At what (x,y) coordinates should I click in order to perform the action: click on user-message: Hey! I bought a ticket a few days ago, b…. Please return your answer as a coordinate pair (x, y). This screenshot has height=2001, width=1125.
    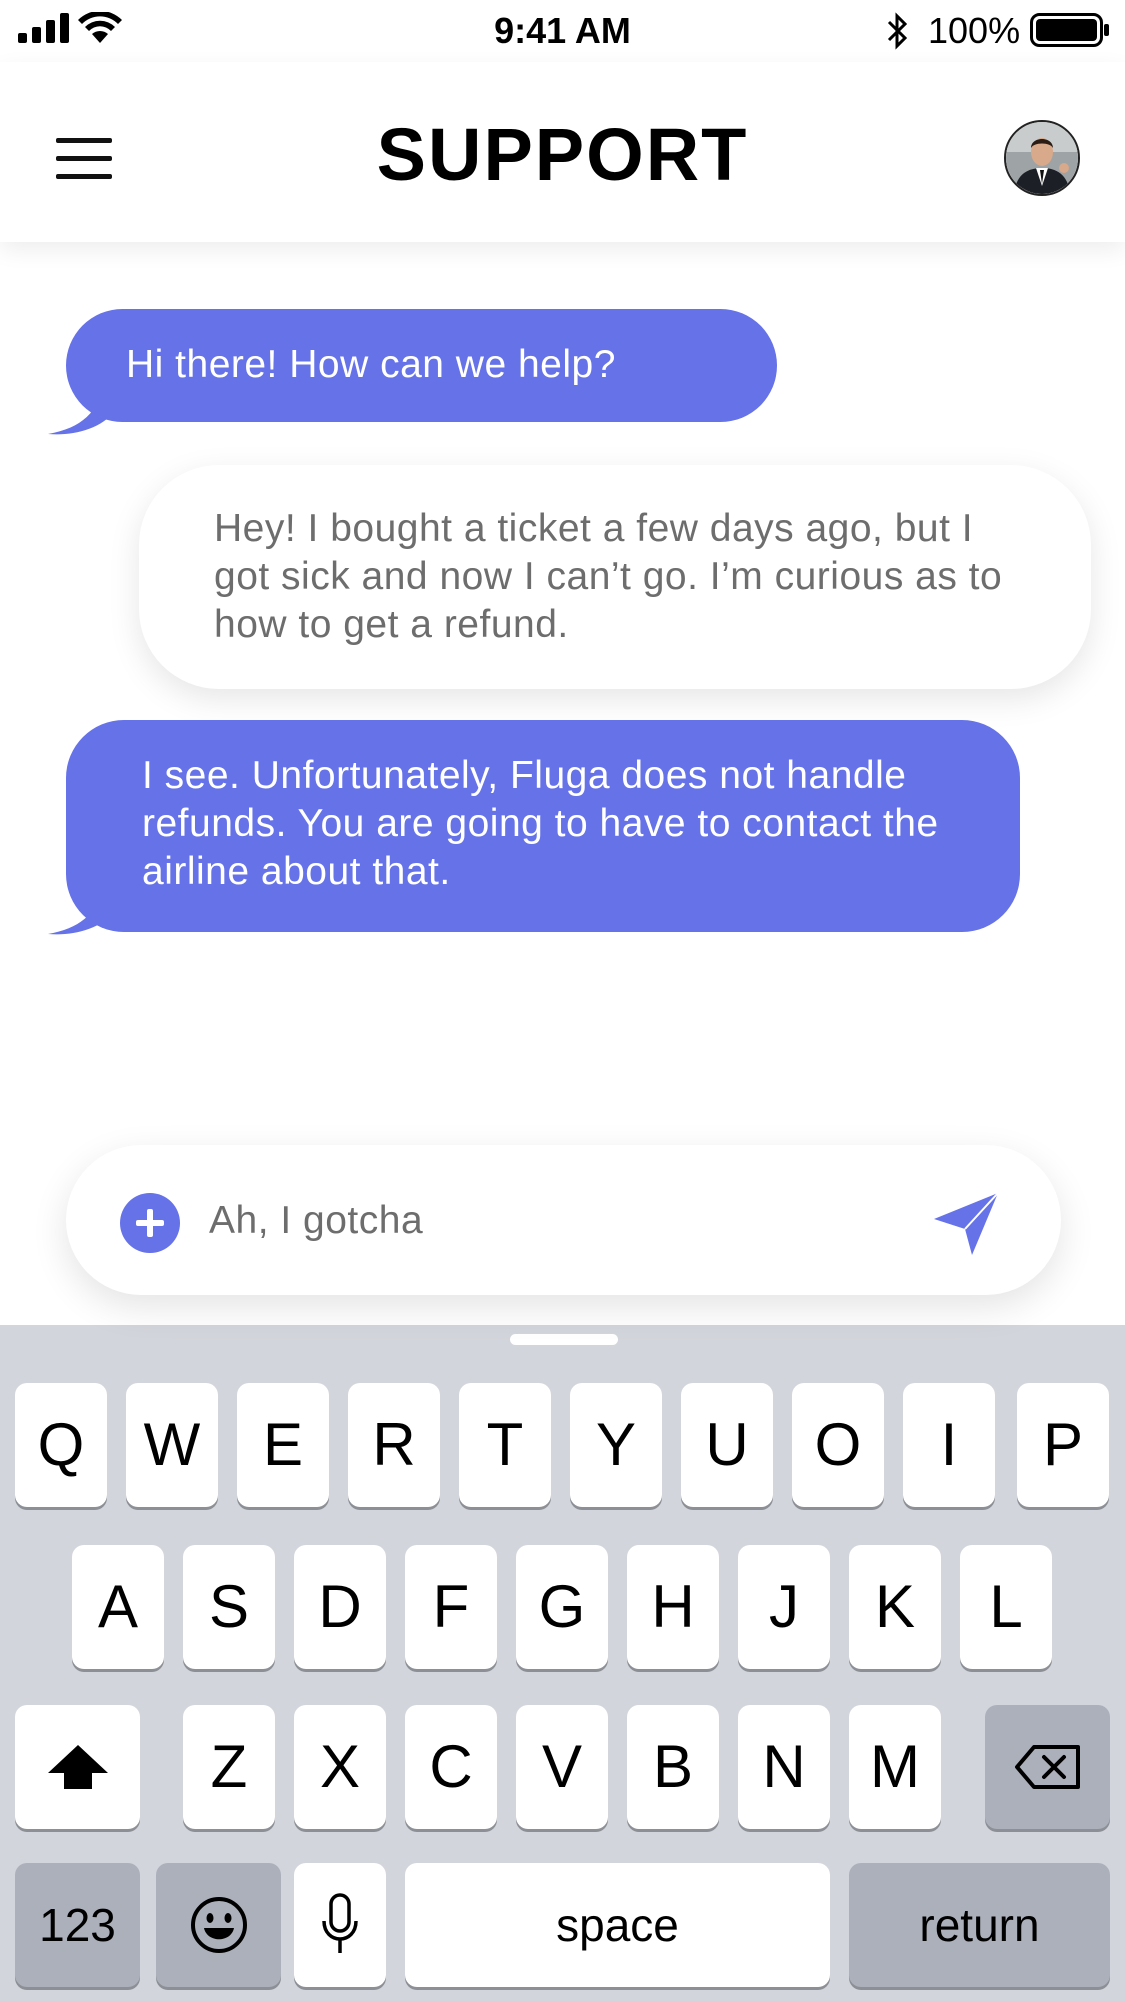
    Looking at the image, I should click on (615, 577).